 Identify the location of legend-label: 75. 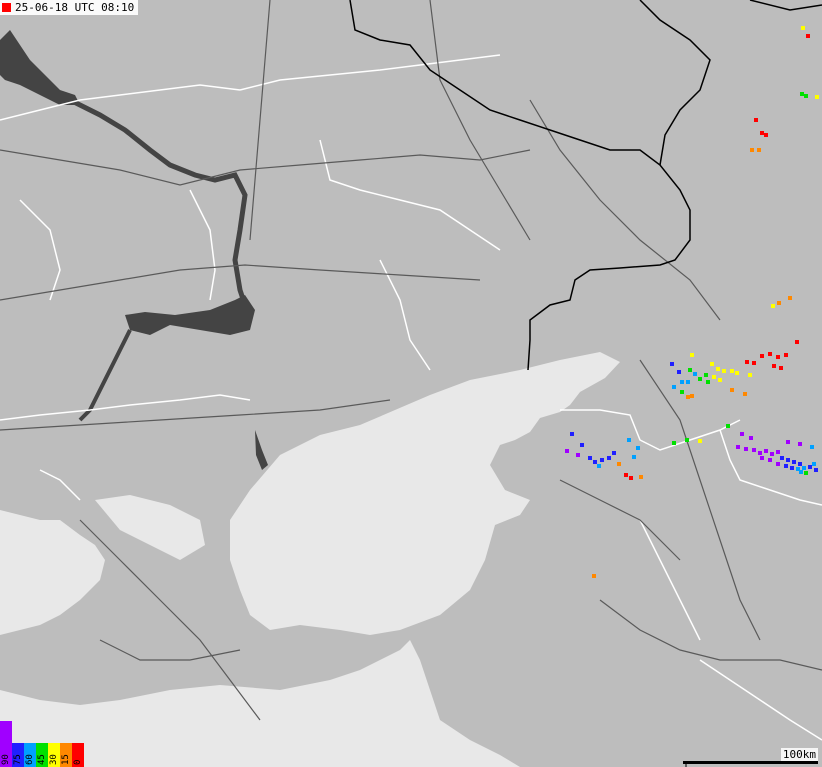
(18, 759).